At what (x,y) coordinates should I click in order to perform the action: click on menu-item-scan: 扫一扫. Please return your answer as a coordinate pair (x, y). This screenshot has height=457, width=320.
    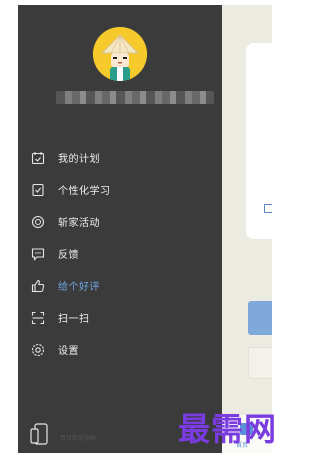
    Looking at the image, I should click on (120, 317).